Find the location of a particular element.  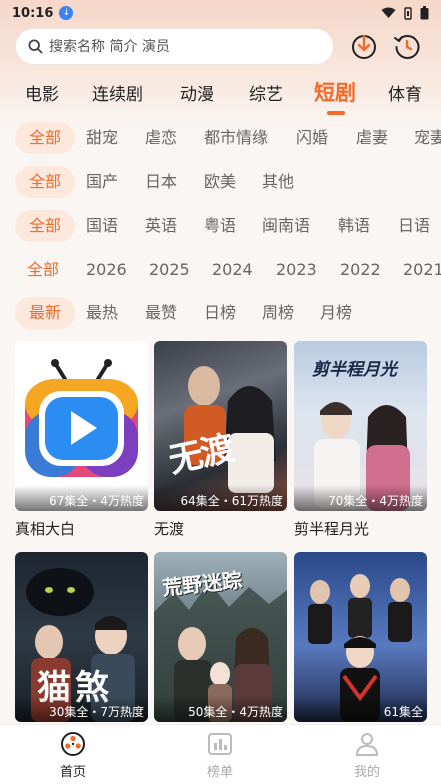

filter-year-option: 2024 is located at coordinates (232, 270).